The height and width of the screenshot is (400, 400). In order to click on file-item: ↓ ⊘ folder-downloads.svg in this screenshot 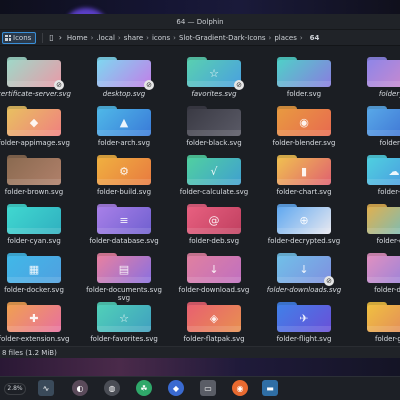, I will do `click(302, 272)`.